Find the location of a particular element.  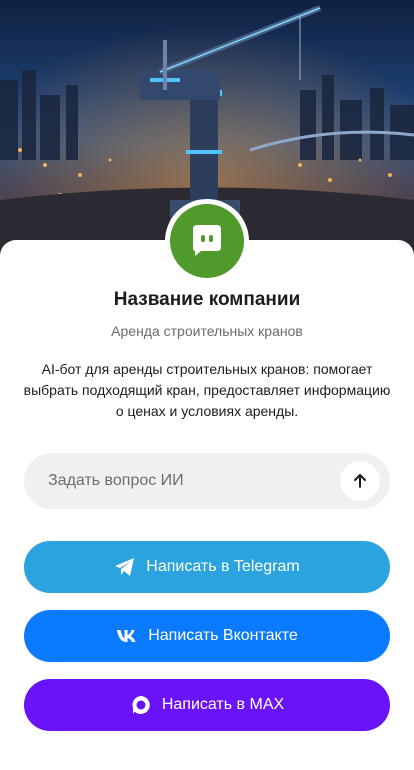

vk-button: Написать Вконтакте is located at coordinates (207, 636).